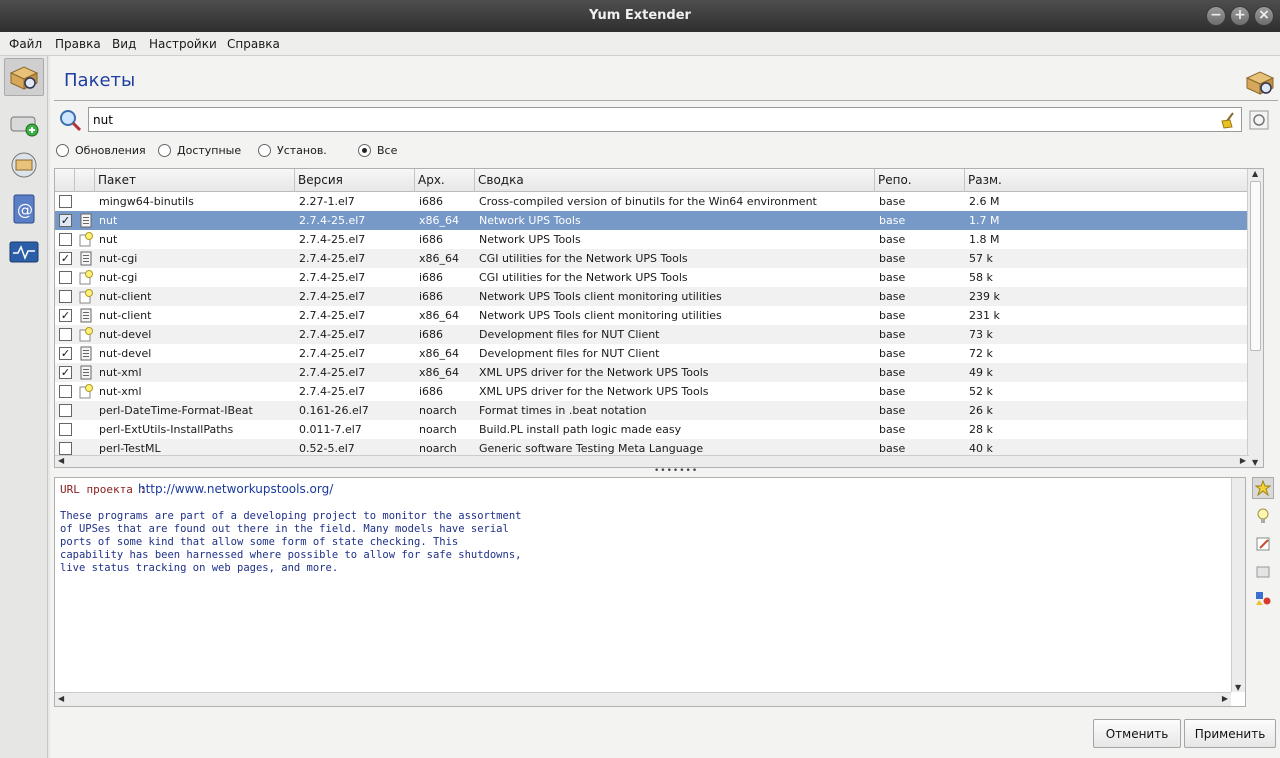  What do you see at coordinates (364, 150) in the screenshot?
I see `radio-all` at bounding box center [364, 150].